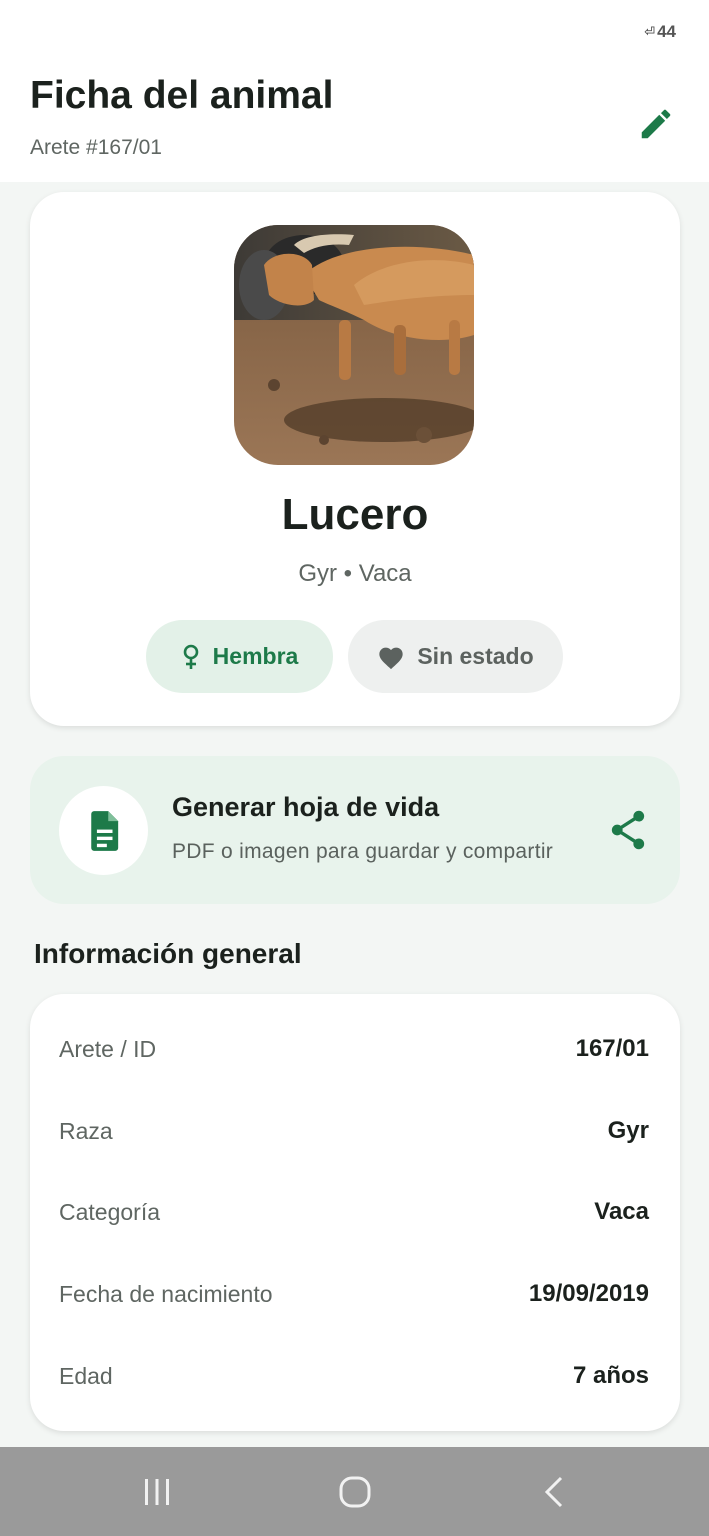 This screenshot has width=709, height=1536. I want to click on female-symbol-icon, so click(190, 656).